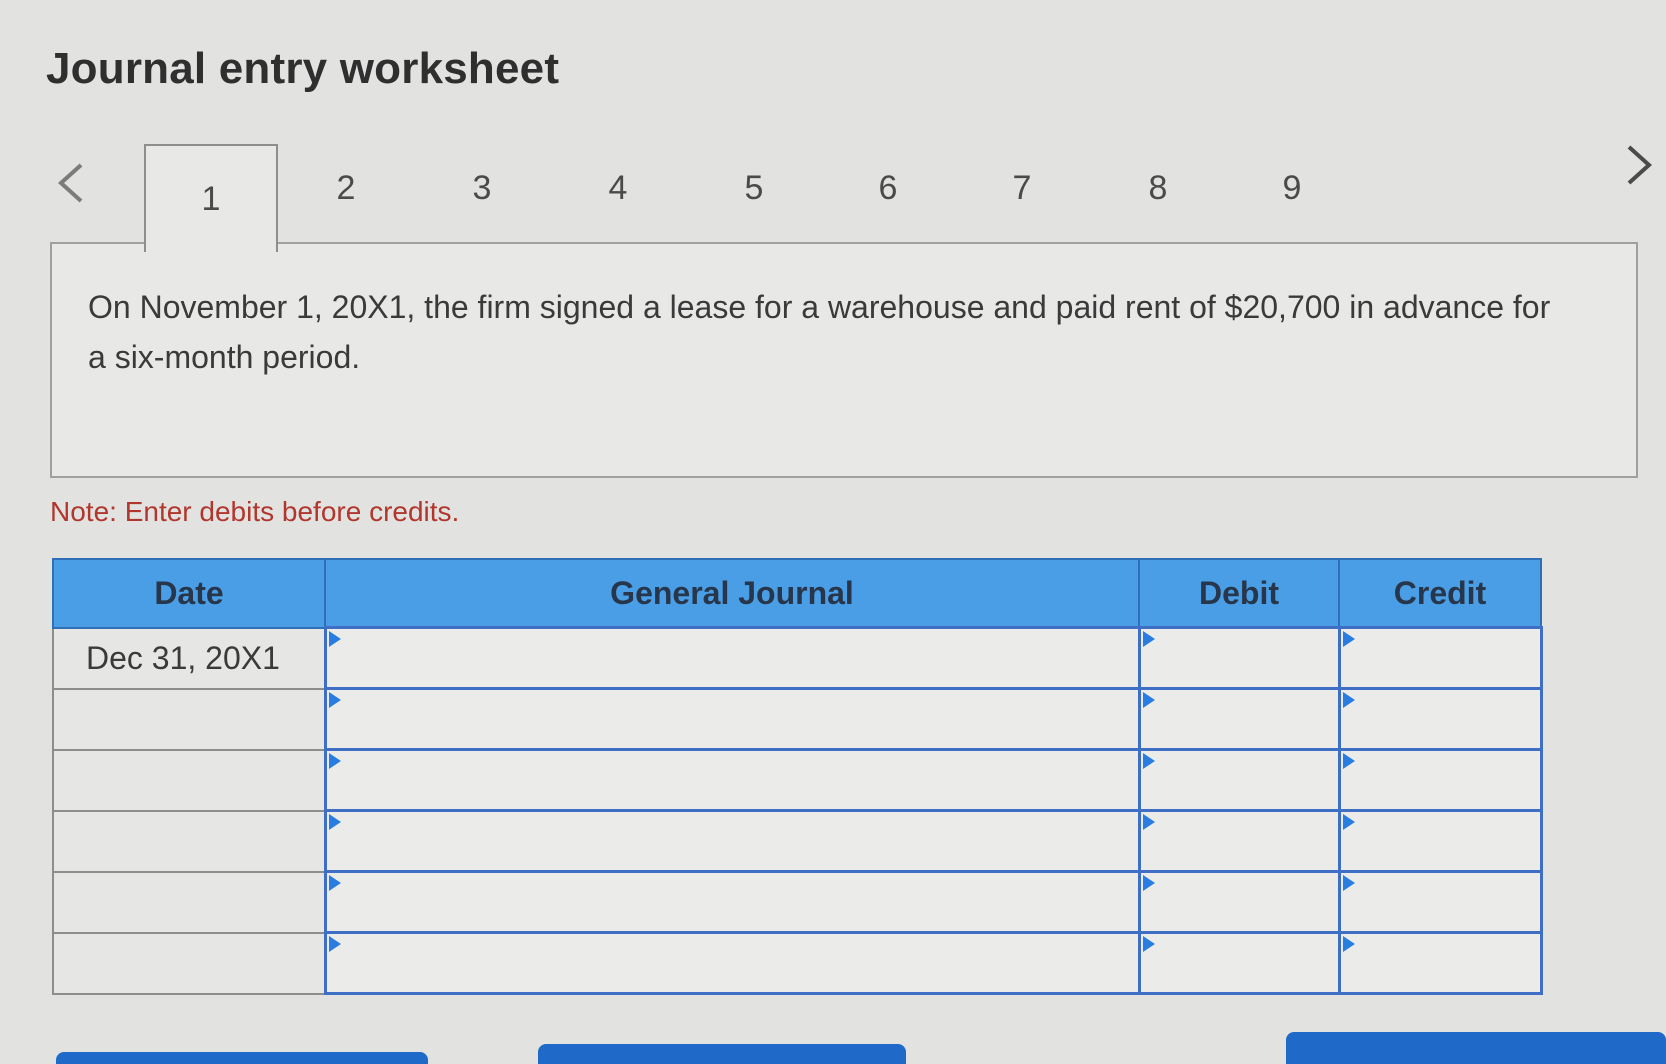 The height and width of the screenshot is (1064, 1666). Describe the element at coordinates (70, 183) in the screenshot. I see `previous-arrow-icon` at that location.